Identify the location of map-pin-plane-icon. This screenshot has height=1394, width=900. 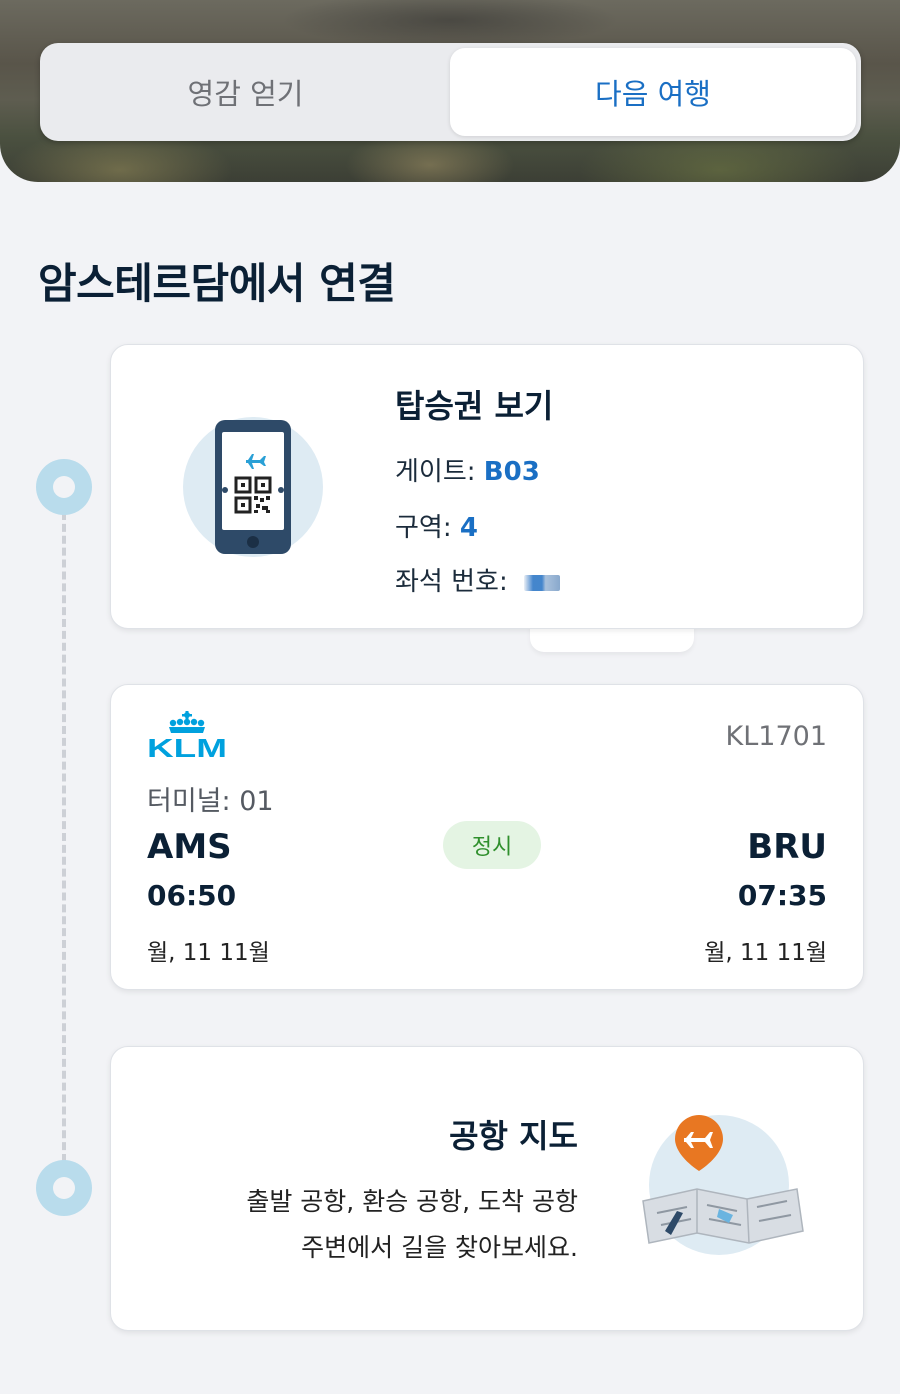
(723, 1185).